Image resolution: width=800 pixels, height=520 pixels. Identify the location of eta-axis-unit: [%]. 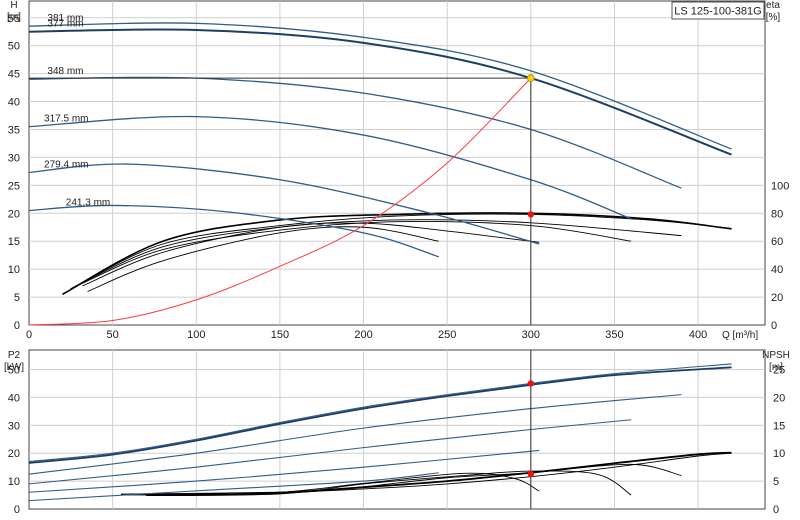
(773, 17).